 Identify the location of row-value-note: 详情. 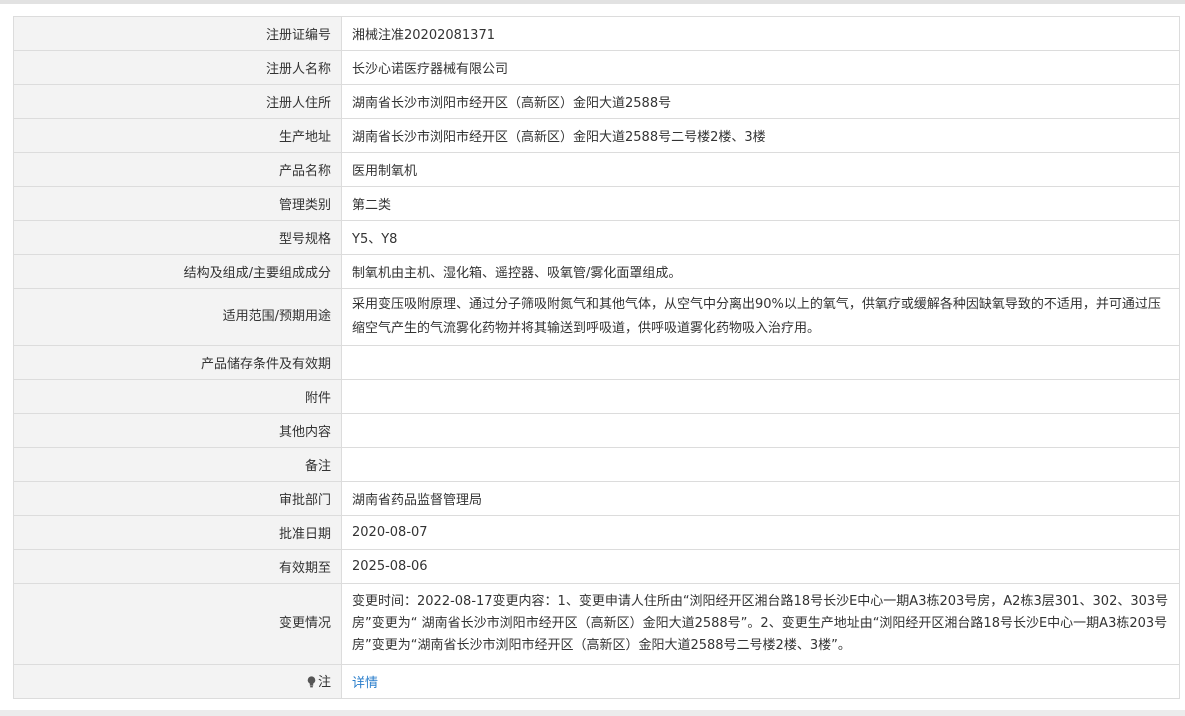
(760, 681).